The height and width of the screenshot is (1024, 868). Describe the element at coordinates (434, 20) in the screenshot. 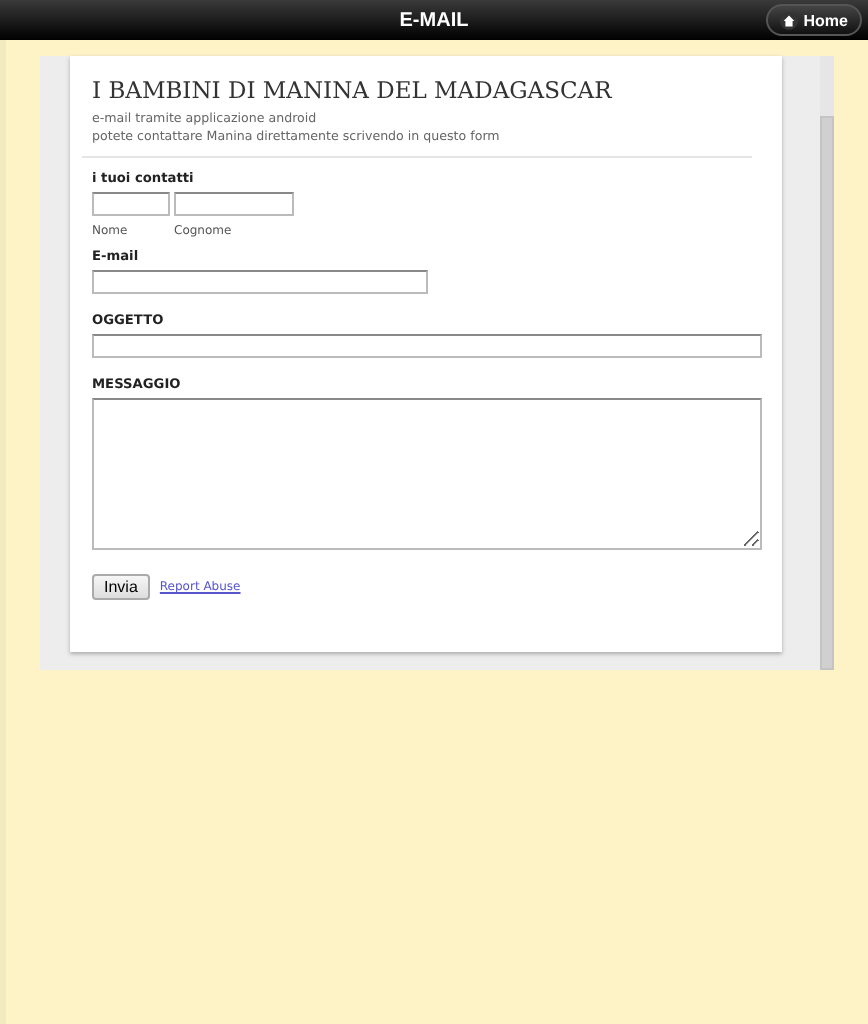

I see `page-title: E-MAIL` at that location.